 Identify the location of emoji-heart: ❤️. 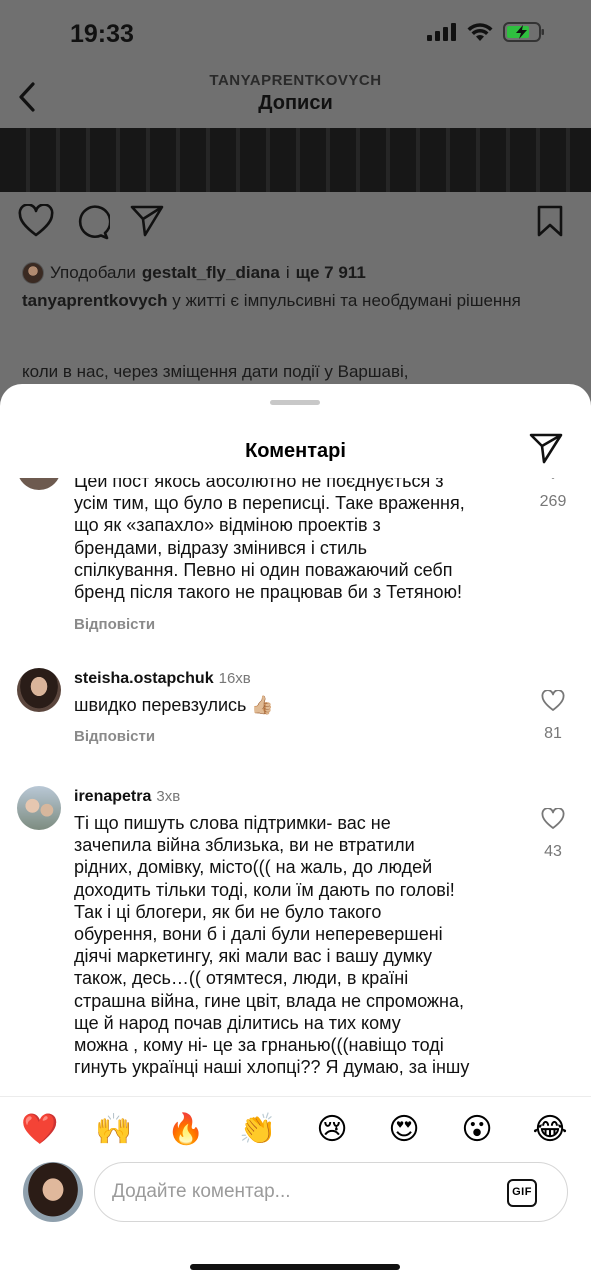
(40, 1130).